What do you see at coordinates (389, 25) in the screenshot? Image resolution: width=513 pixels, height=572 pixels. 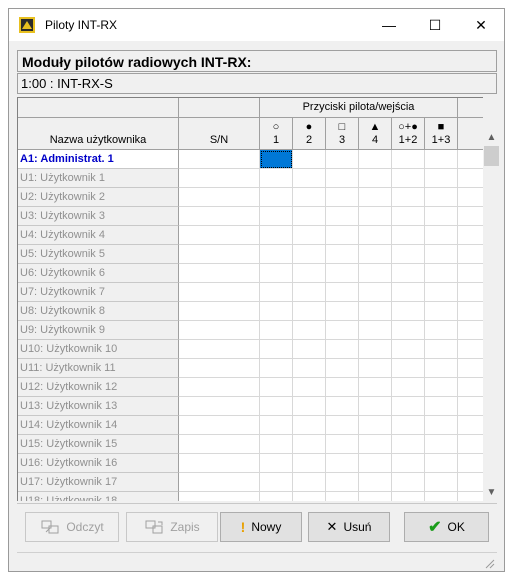 I see `minimize-button: —` at bounding box center [389, 25].